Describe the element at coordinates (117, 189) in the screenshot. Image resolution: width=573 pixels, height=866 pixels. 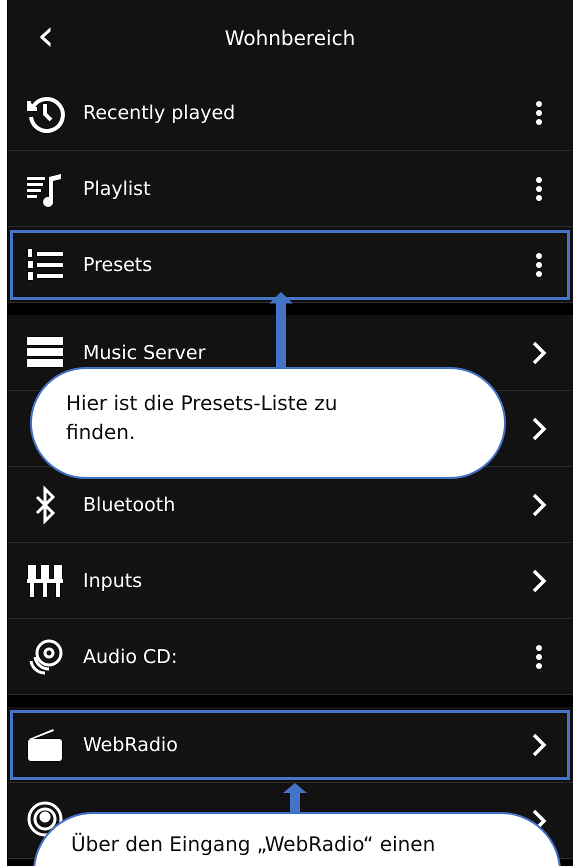
I see `row-label: Playlist` at that location.